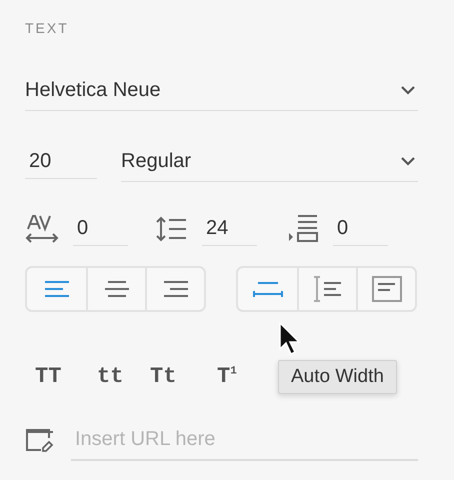 This screenshot has width=454, height=480. I want to click on url-field: Insert URL here, so click(244, 440).